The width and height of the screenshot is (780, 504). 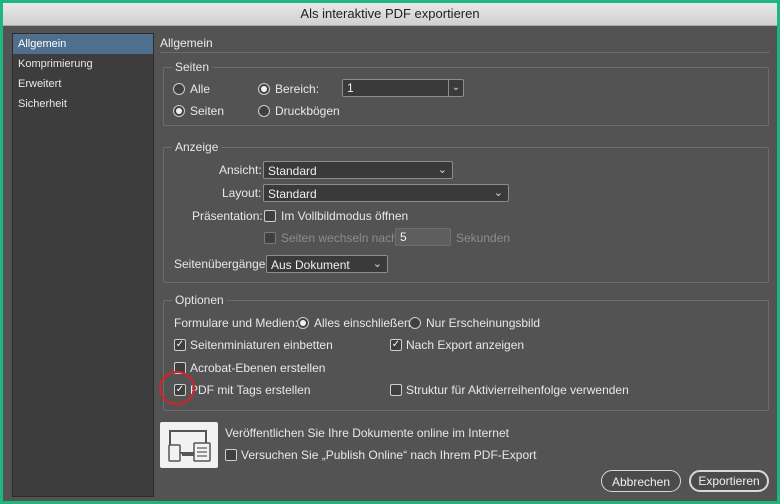 I want to click on seiten-label: Seiten, so click(x=207, y=111).